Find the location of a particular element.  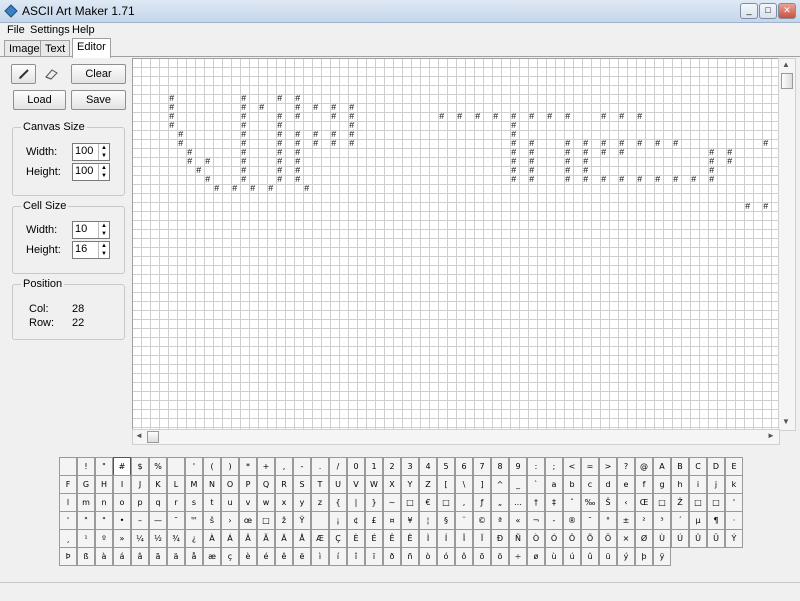

char-cell: í is located at coordinates (338, 556).